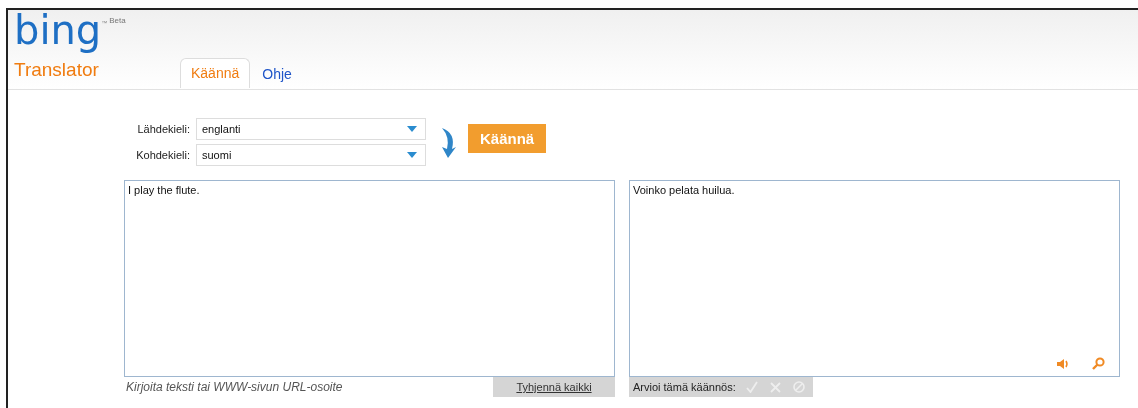 This screenshot has width=1138, height=408. I want to click on language-label: Kohdekieli:, so click(162, 155).